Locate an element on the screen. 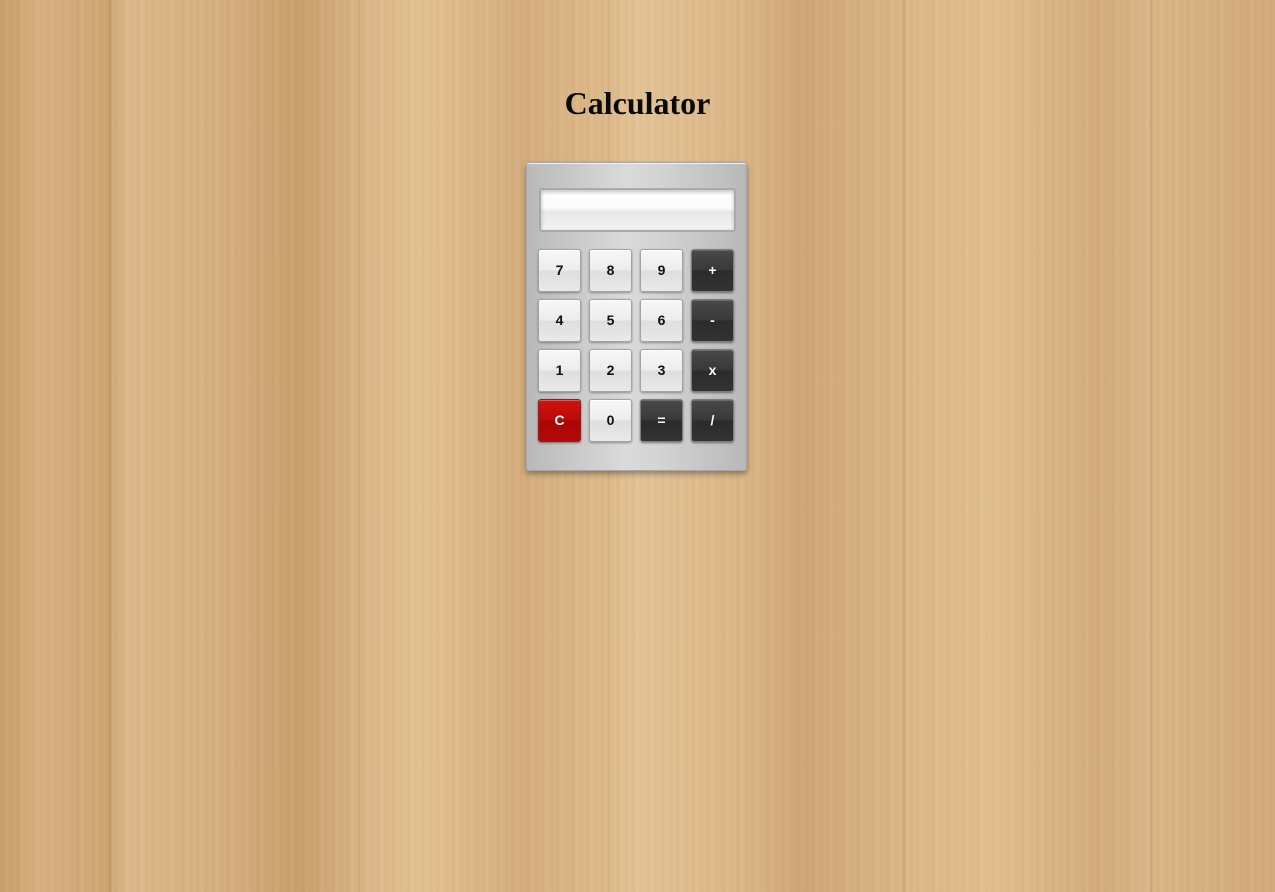 The width and height of the screenshot is (1275, 892). key-9: 9 is located at coordinates (661, 270).